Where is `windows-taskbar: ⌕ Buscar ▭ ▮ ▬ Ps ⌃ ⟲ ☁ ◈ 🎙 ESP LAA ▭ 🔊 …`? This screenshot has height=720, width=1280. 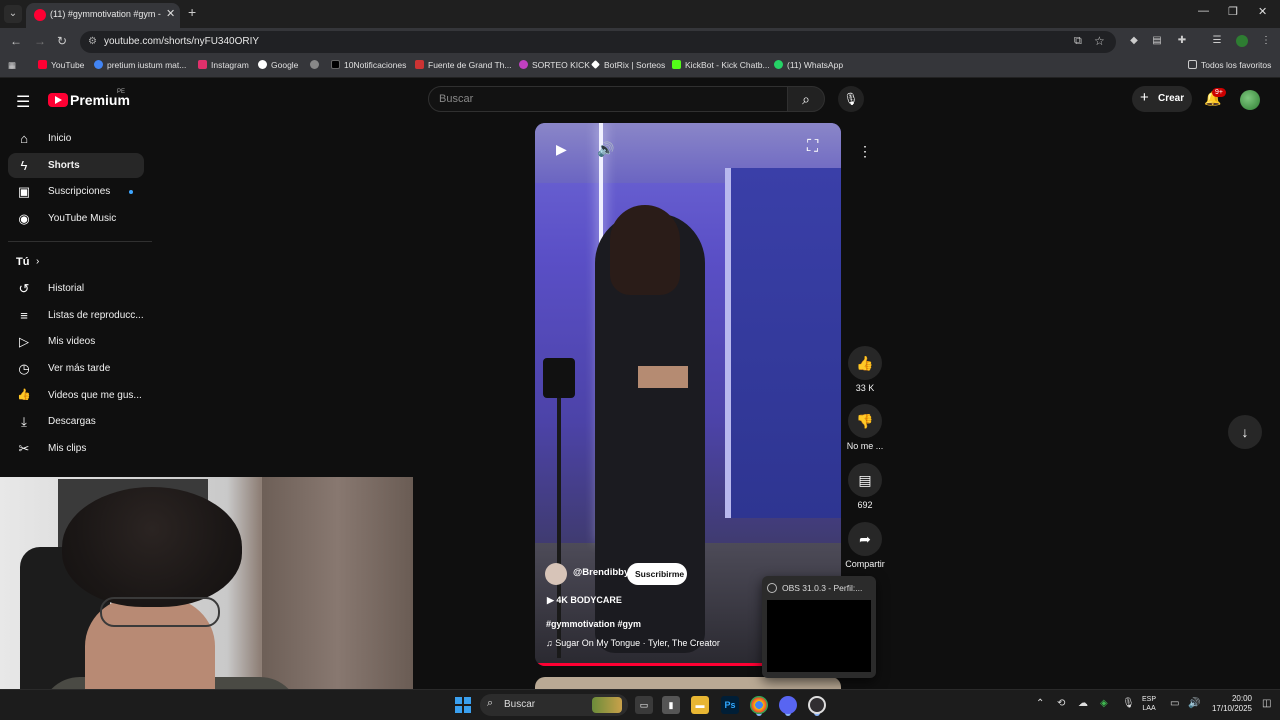
windows-taskbar: ⌕ Buscar ▭ ▮ ▬ Ps ⌃ ⟲ ☁ ◈ 🎙 ESP LAA ▭ 🔊 … is located at coordinates (640, 704).